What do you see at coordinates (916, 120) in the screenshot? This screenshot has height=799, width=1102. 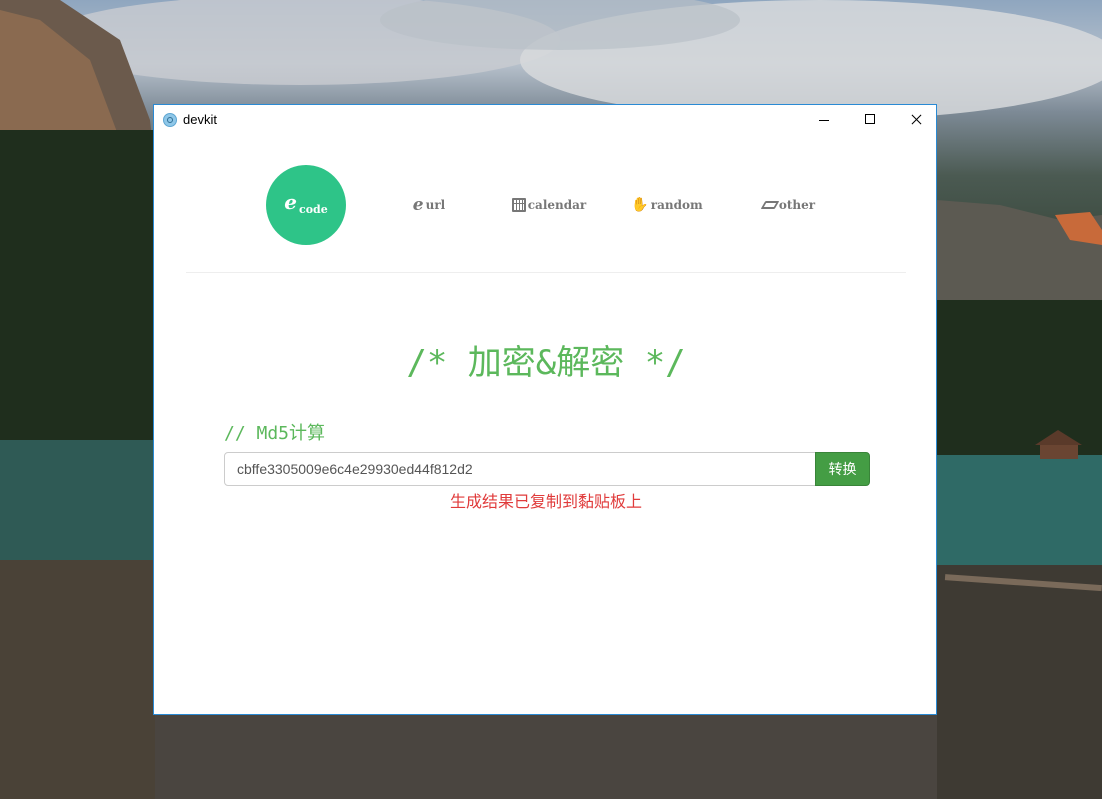 I see `close-button` at bounding box center [916, 120].